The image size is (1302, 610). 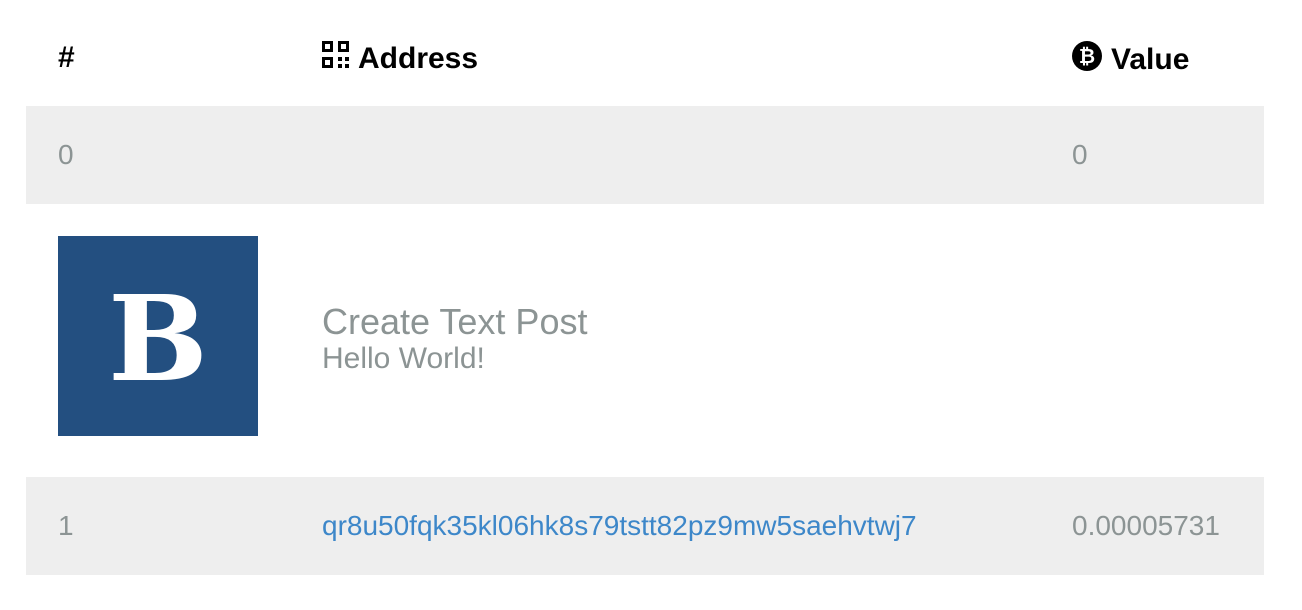 I want to click on action-title: Create Text Post, so click(x=455, y=321).